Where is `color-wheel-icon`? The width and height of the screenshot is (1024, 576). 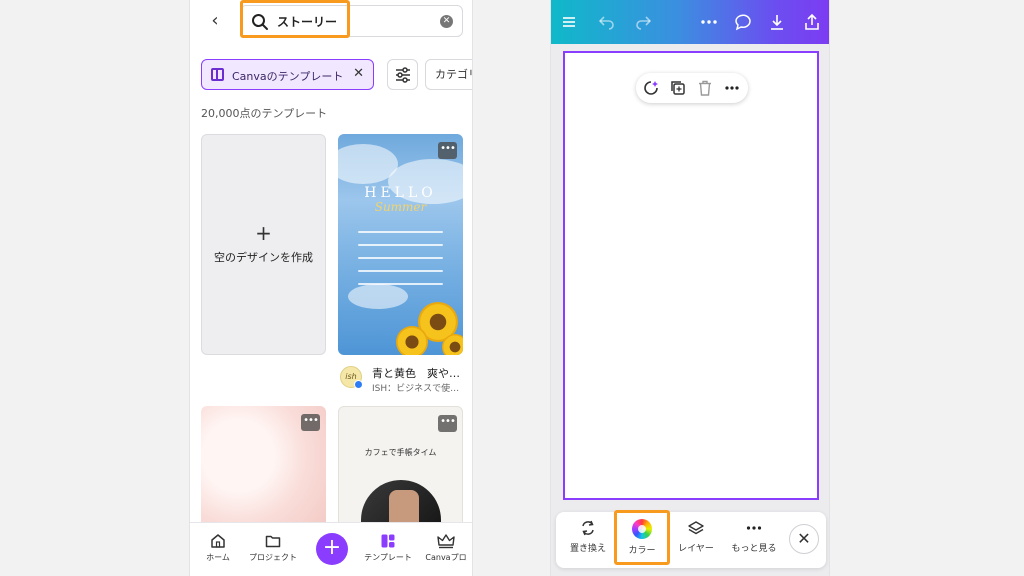
color-wheel-icon is located at coordinates (642, 529).